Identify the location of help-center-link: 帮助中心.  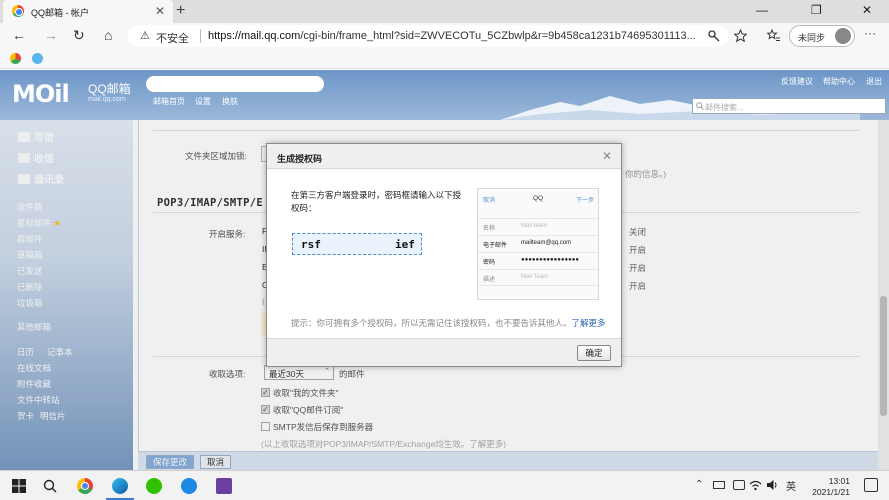
(839, 81).